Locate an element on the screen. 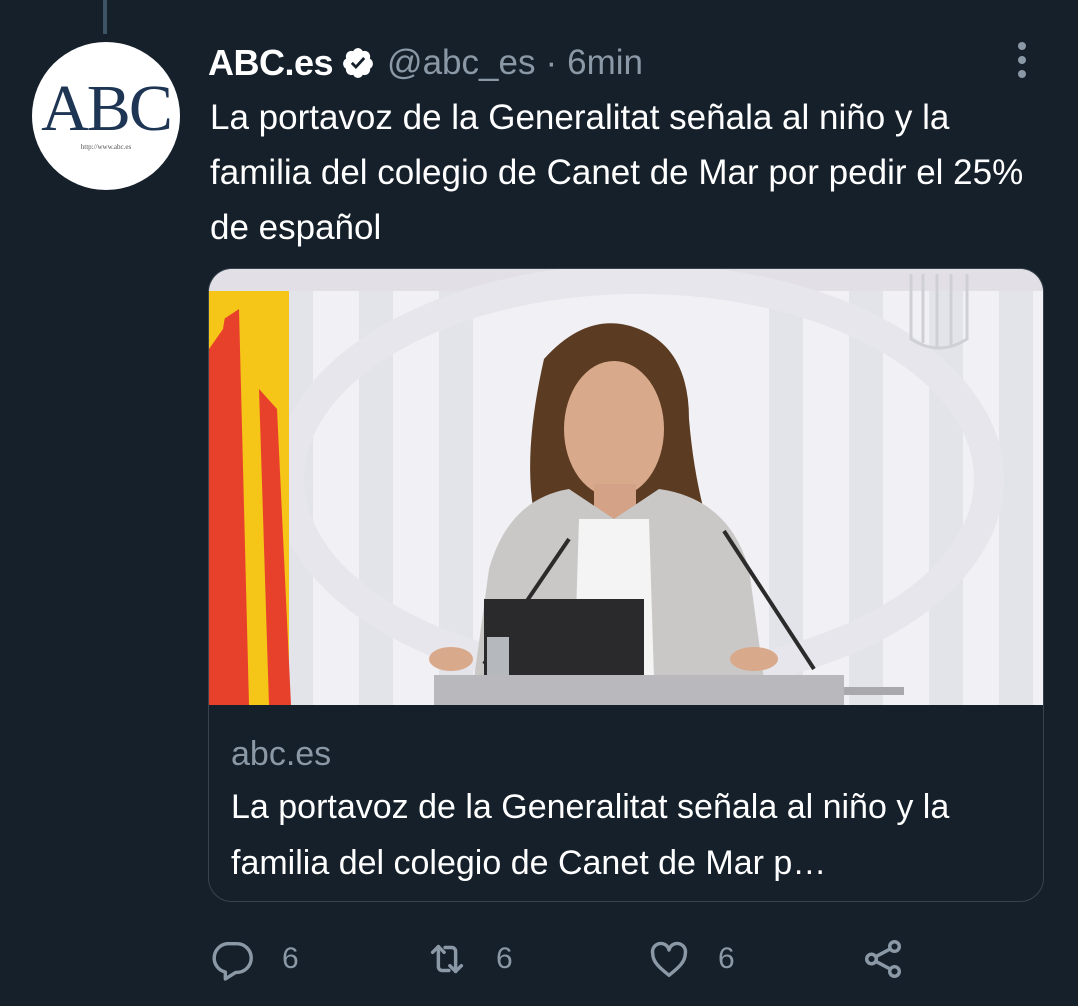 The width and height of the screenshot is (1078, 1006). thread-connector-line is located at coordinates (105, 17).